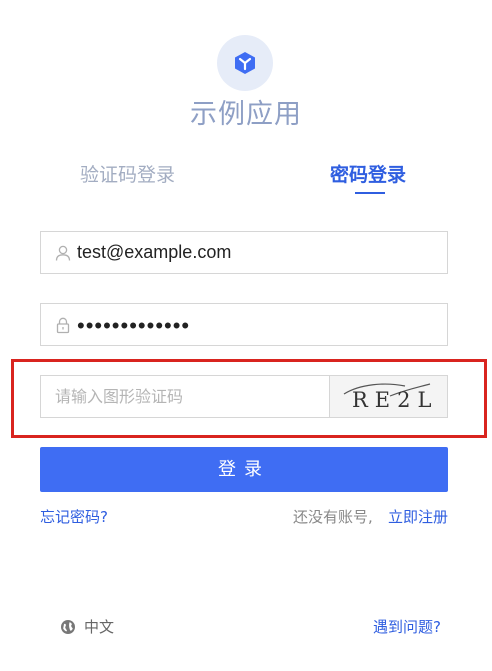 The image size is (492, 671). Describe the element at coordinates (244, 252) in the screenshot. I see `username-field: test@example.com` at that location.